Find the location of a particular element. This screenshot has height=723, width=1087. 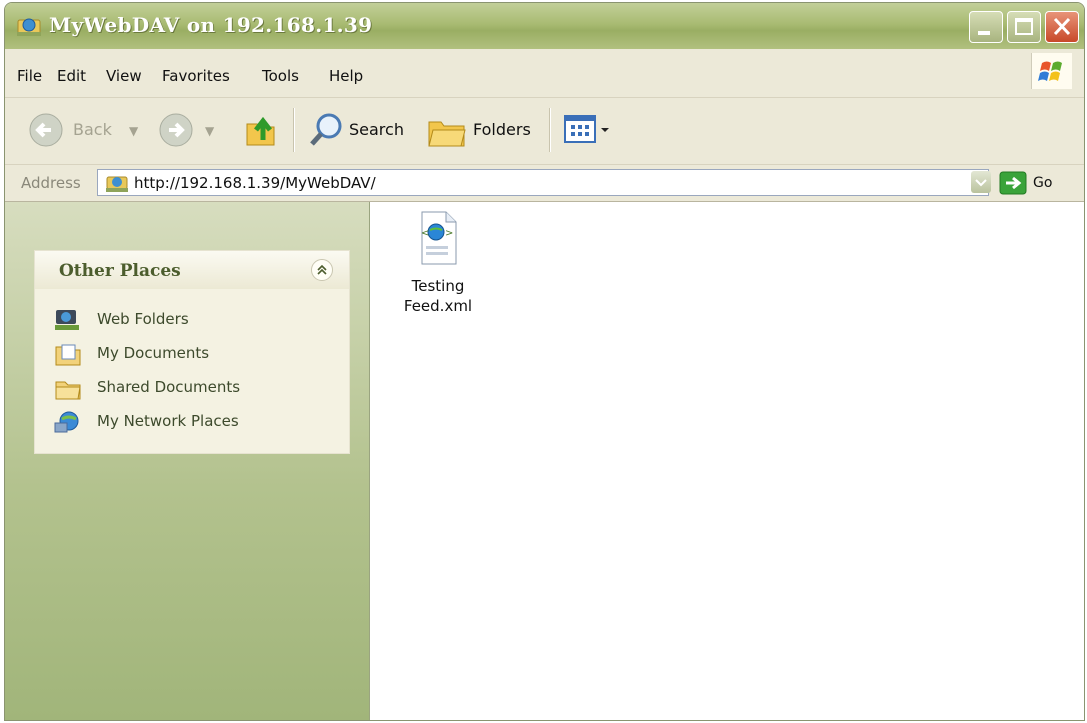

menu-edit: Edit is located at coordinates (71, 76).